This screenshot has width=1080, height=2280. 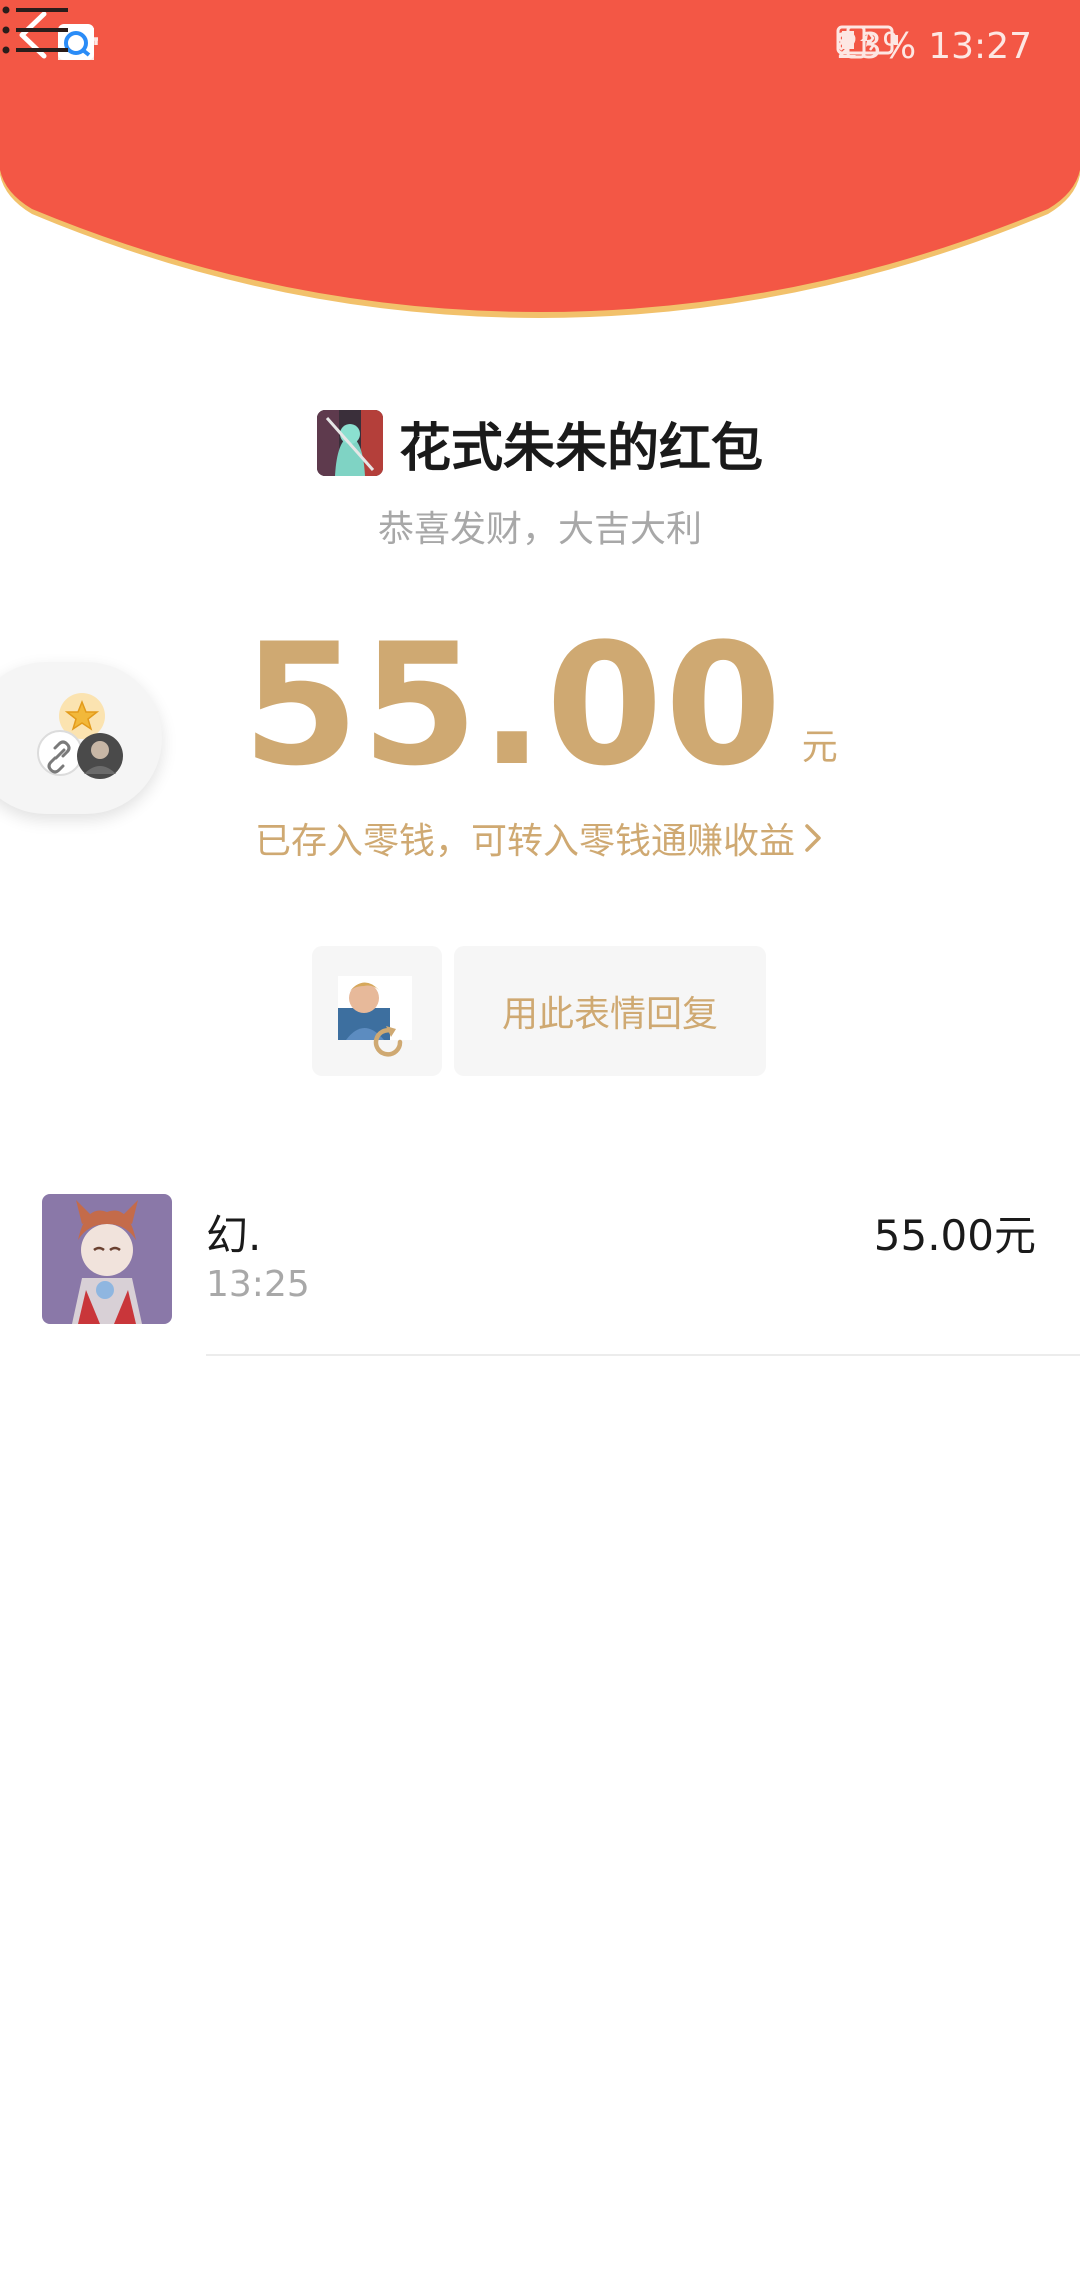 What do you see at coordinates (813, 838) in the screenshot?
I see `chevron-right-icon` at bounding box center [813, 838].